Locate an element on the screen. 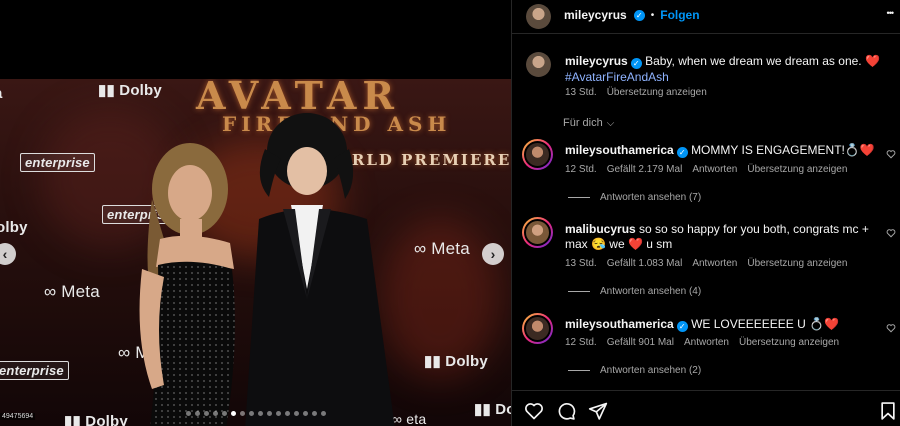 This screenshot has height=426, width=900. comment-sort-dropdown: Für dich ⌵ is located at coordinates (588, 123).